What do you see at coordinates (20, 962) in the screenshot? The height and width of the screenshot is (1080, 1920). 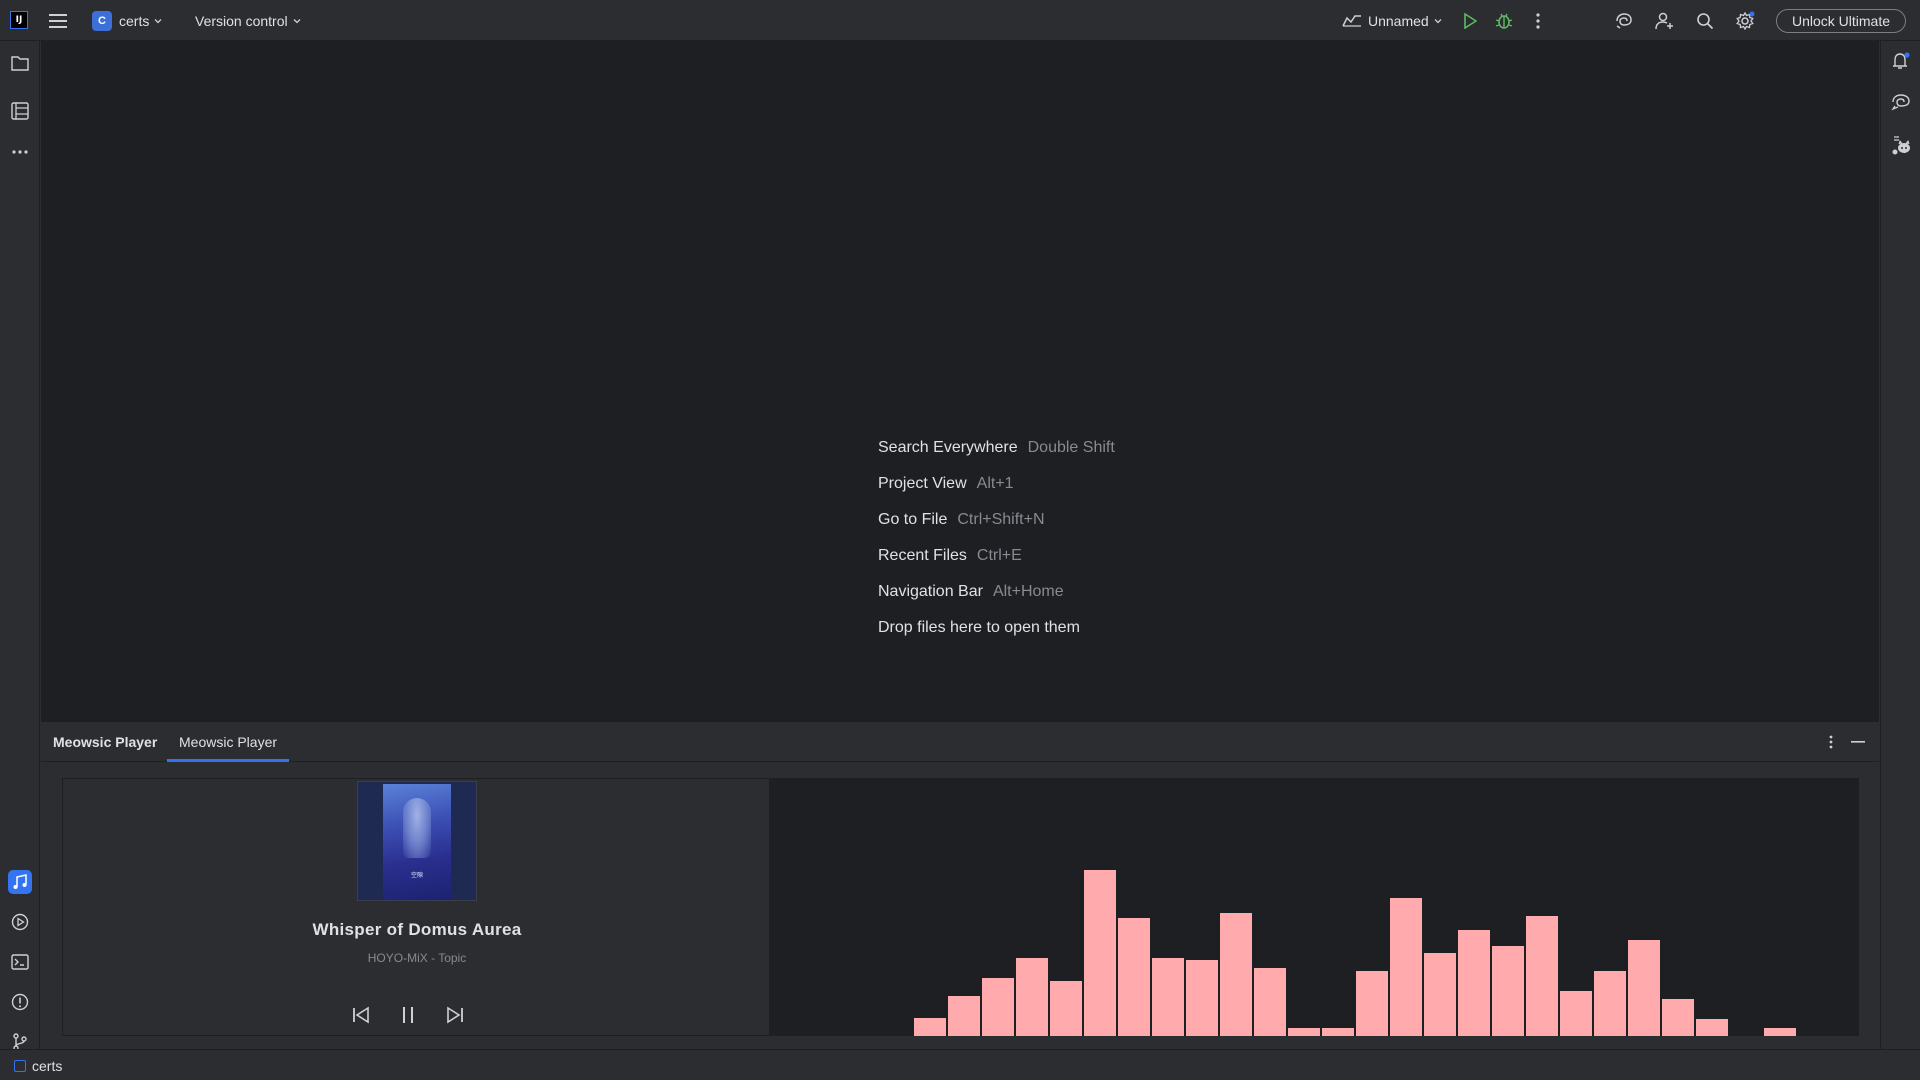 I see `terminal-icon` at bounding box center [20, 962].